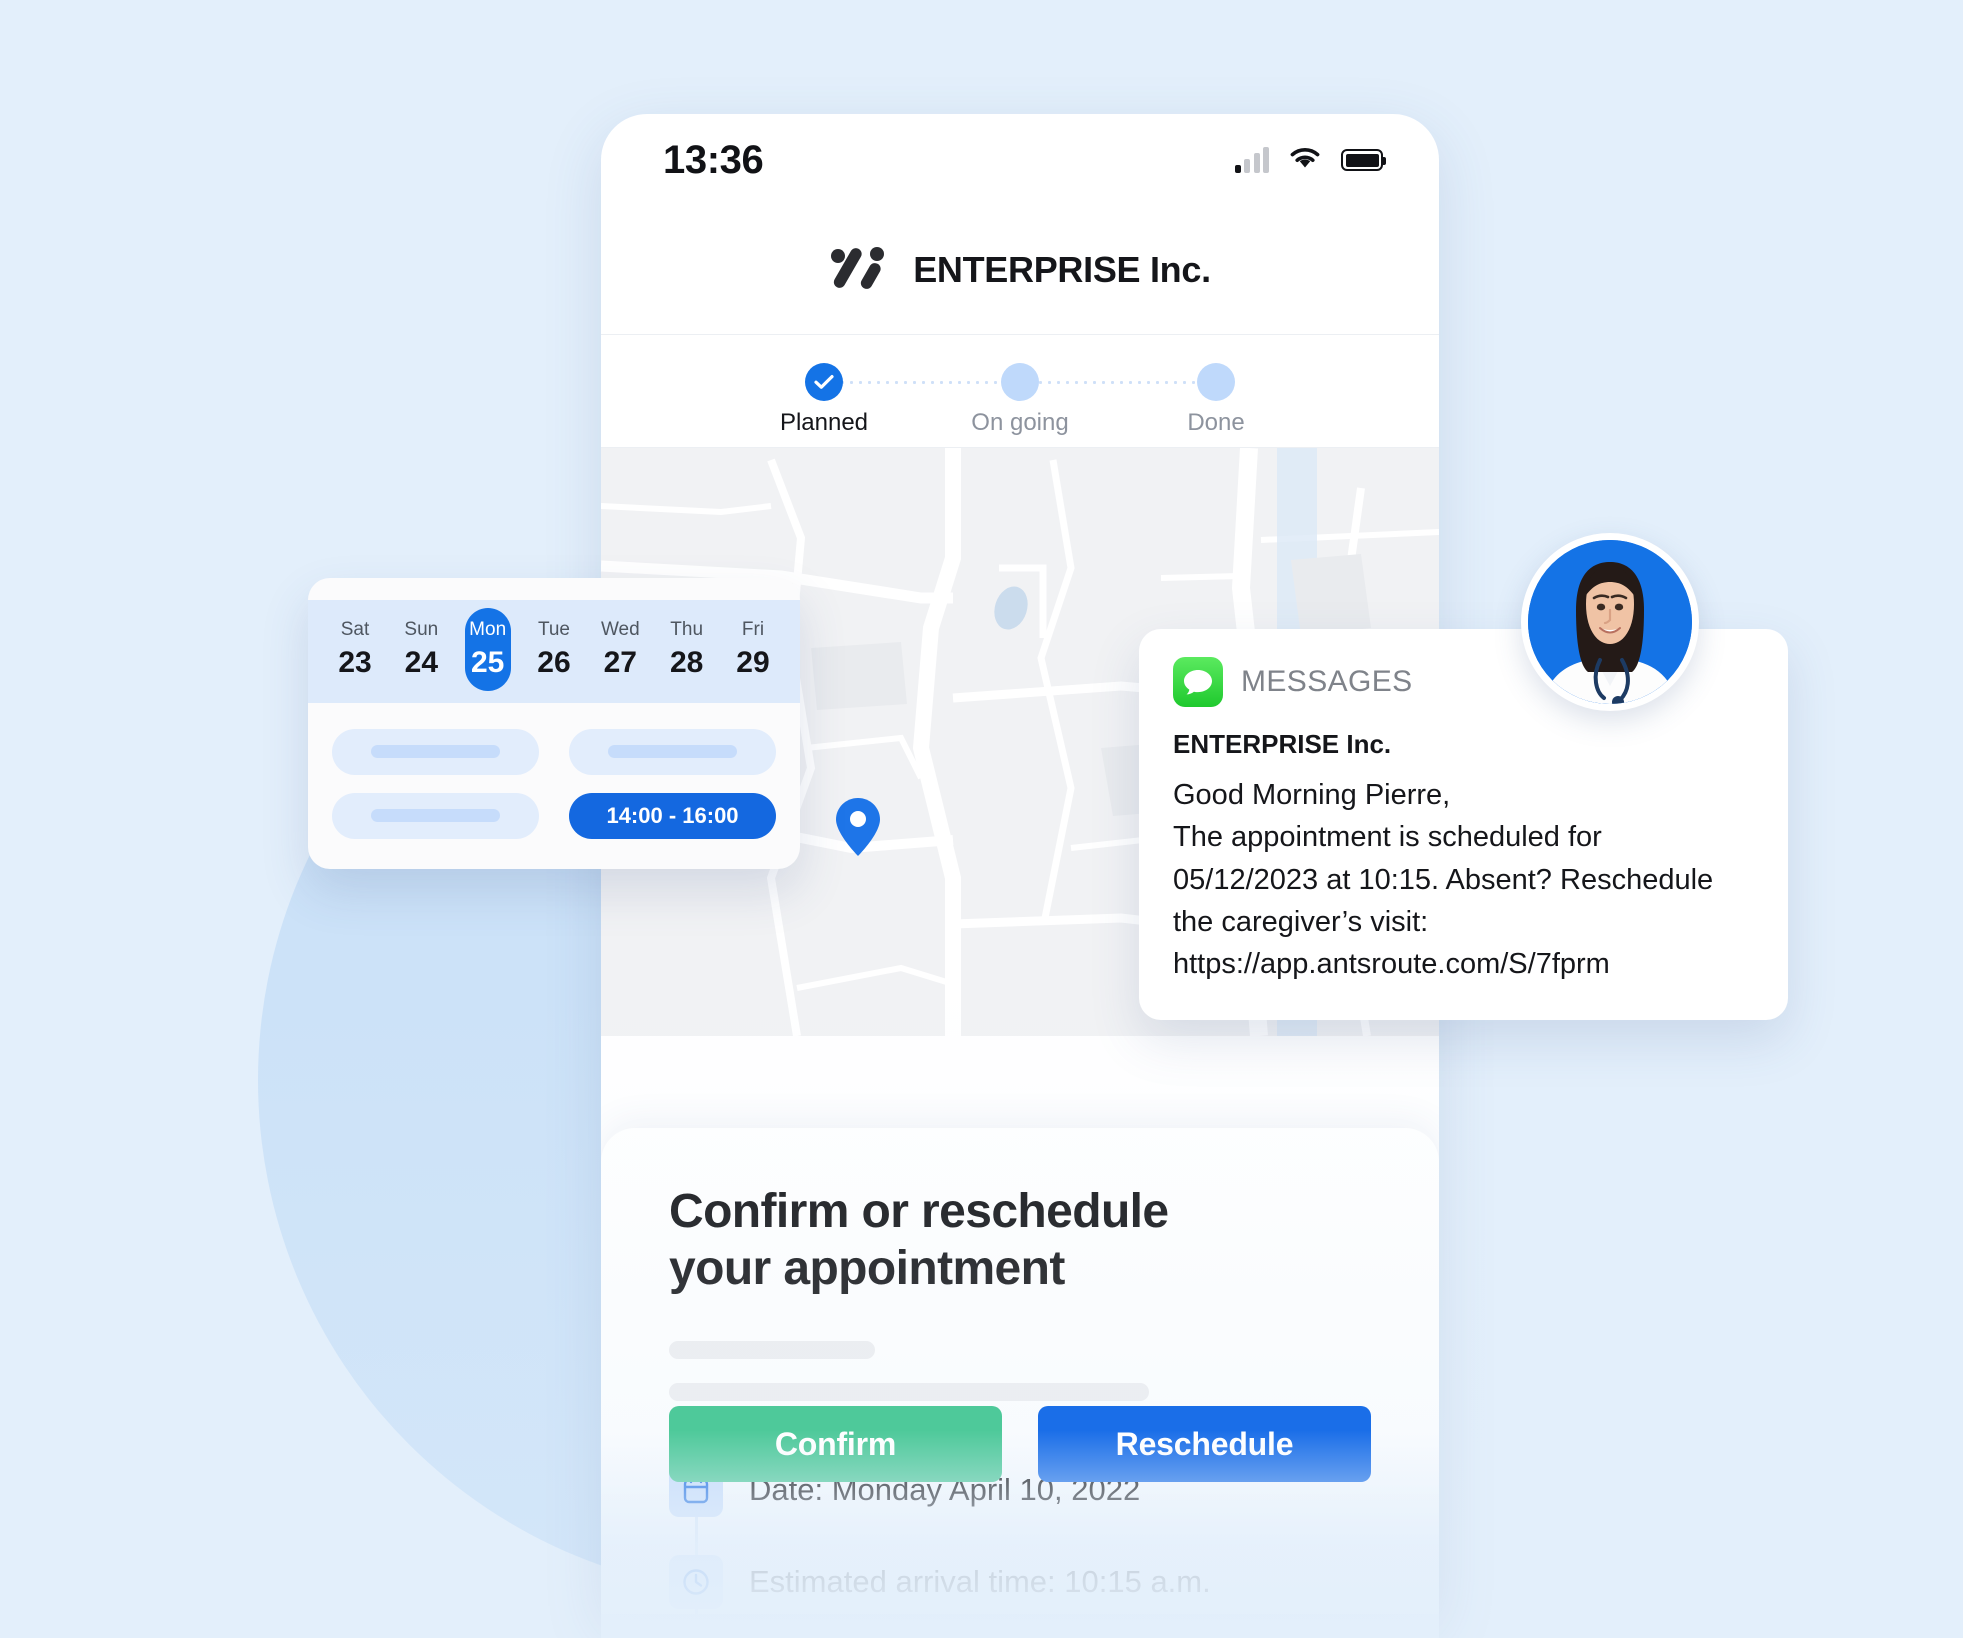 This screenshot has width=1963, height=1638. I want to click on messages-app-icon, so click(1198, 682).